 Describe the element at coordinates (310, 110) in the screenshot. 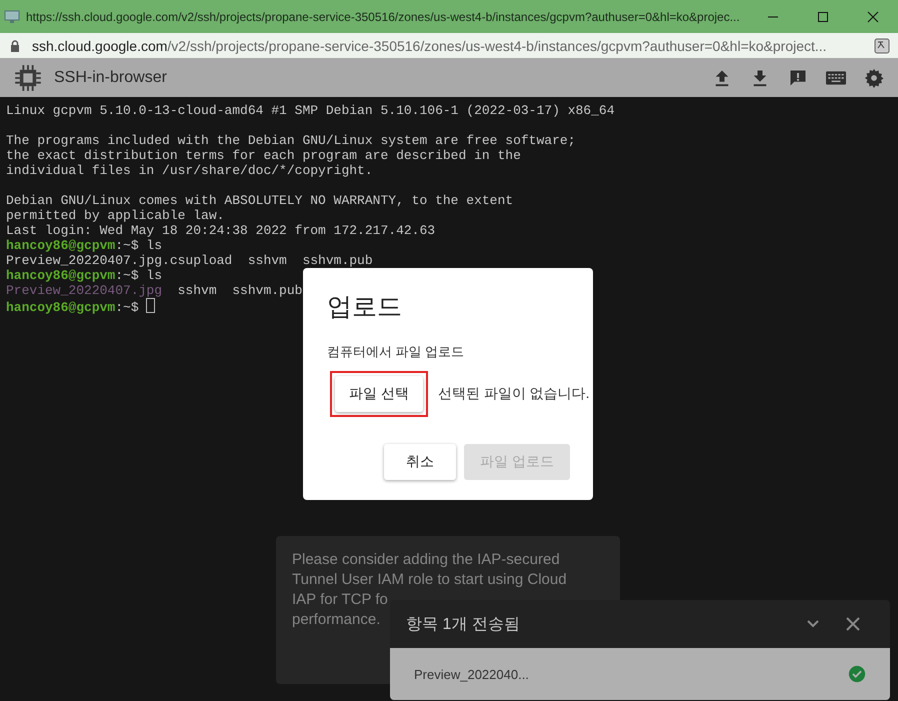

I see `terminal-text: Linux gcpvm 5.10.0-13-cloud-amd64 #1 SMP Debian 5.10.106-1 (2022-03-17) x86_64` at that location.